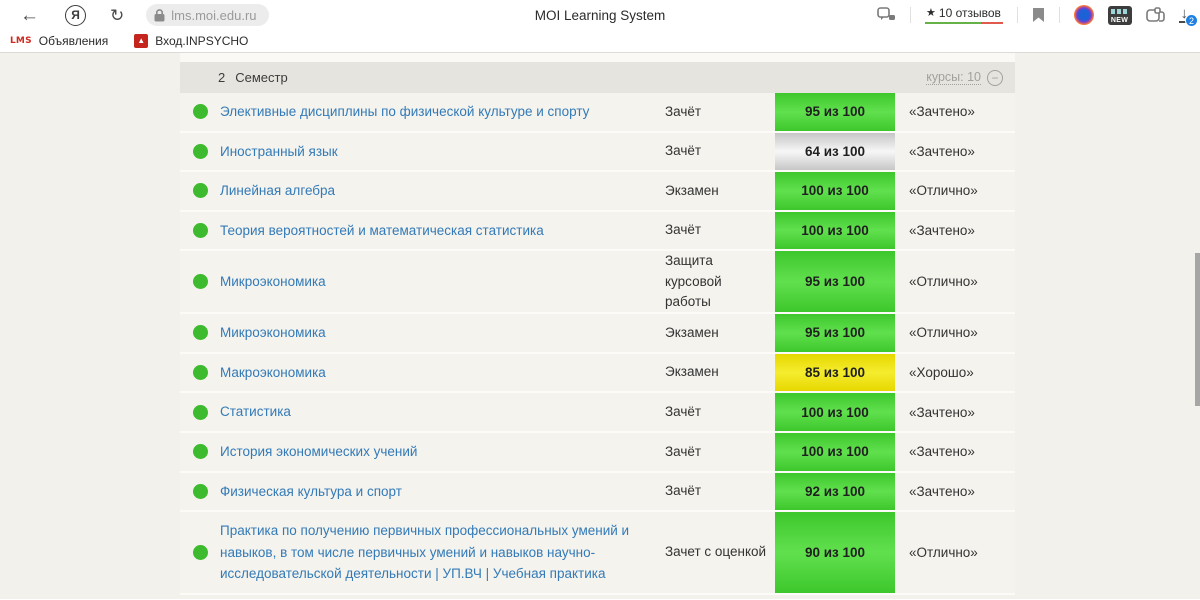  I want to click on reload-button: ↻, so click(117, 15).